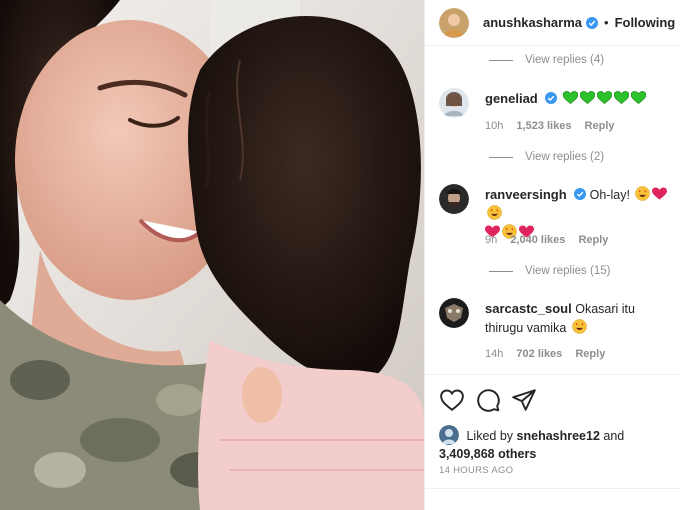  Describe the element at coordinates (609, 195) in the screenshot. I see `comment-text: Oh-lay!` at that location.